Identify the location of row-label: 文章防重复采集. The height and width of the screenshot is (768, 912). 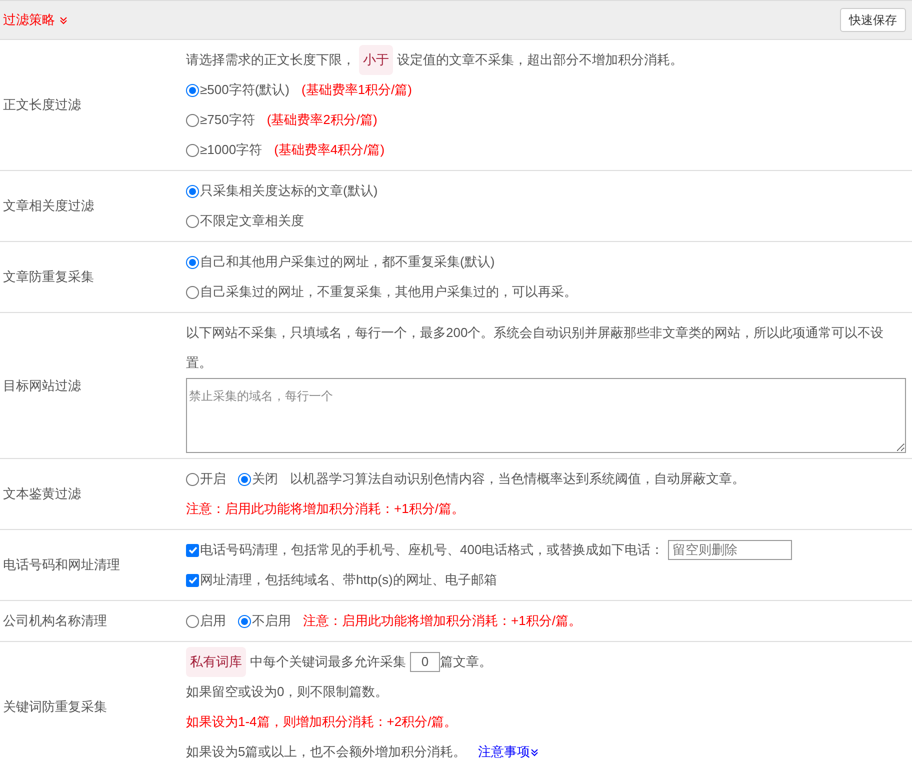
(48, 277).